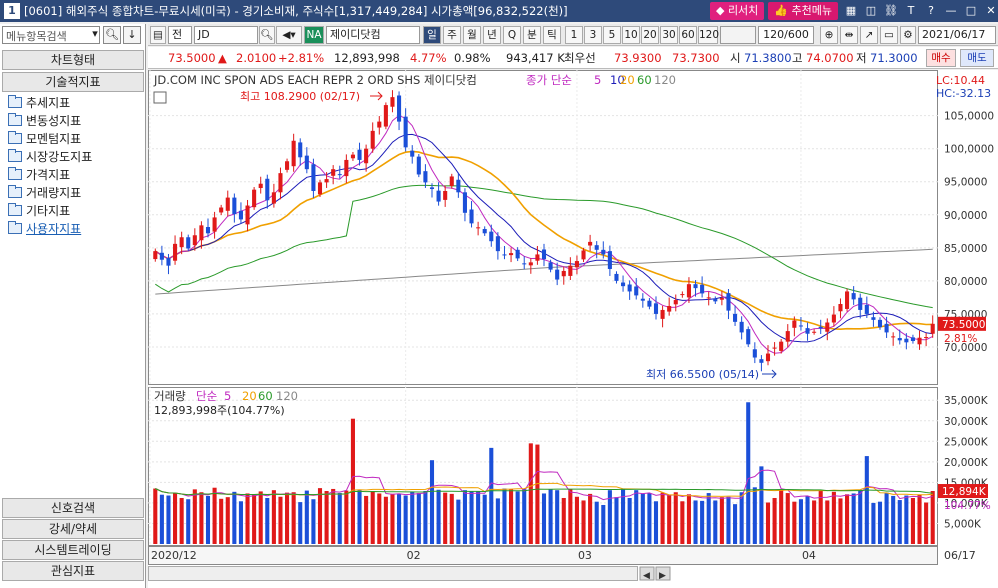  Describe the element at coordinates (73, 529) in the screenshot. I see `bull-bear-button: 강세/약세` at that location.